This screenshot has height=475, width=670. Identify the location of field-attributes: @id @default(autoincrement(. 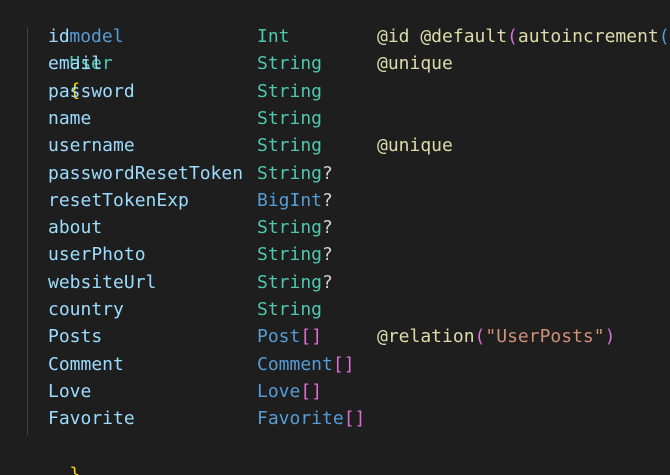
(523, 36).